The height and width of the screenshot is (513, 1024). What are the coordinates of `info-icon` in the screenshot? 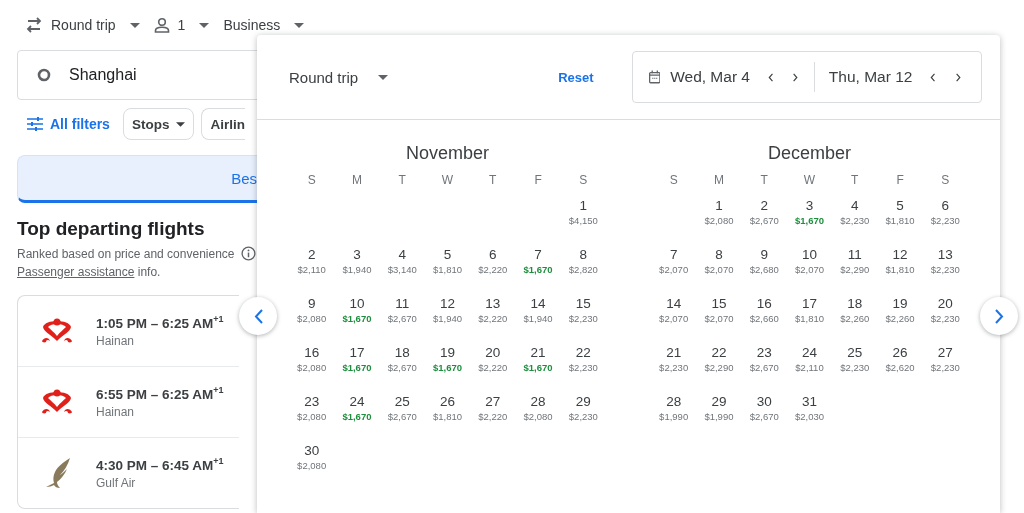 It's located at (248, 253).